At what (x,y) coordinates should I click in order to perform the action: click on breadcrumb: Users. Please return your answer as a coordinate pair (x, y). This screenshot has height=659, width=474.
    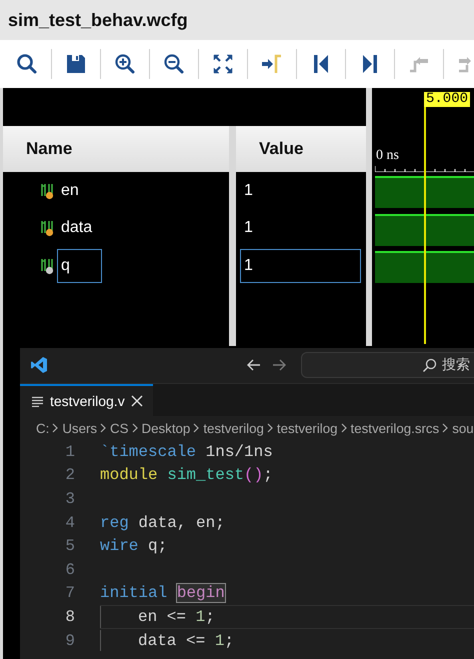
    Looking at the image, I should click on (80, 428).